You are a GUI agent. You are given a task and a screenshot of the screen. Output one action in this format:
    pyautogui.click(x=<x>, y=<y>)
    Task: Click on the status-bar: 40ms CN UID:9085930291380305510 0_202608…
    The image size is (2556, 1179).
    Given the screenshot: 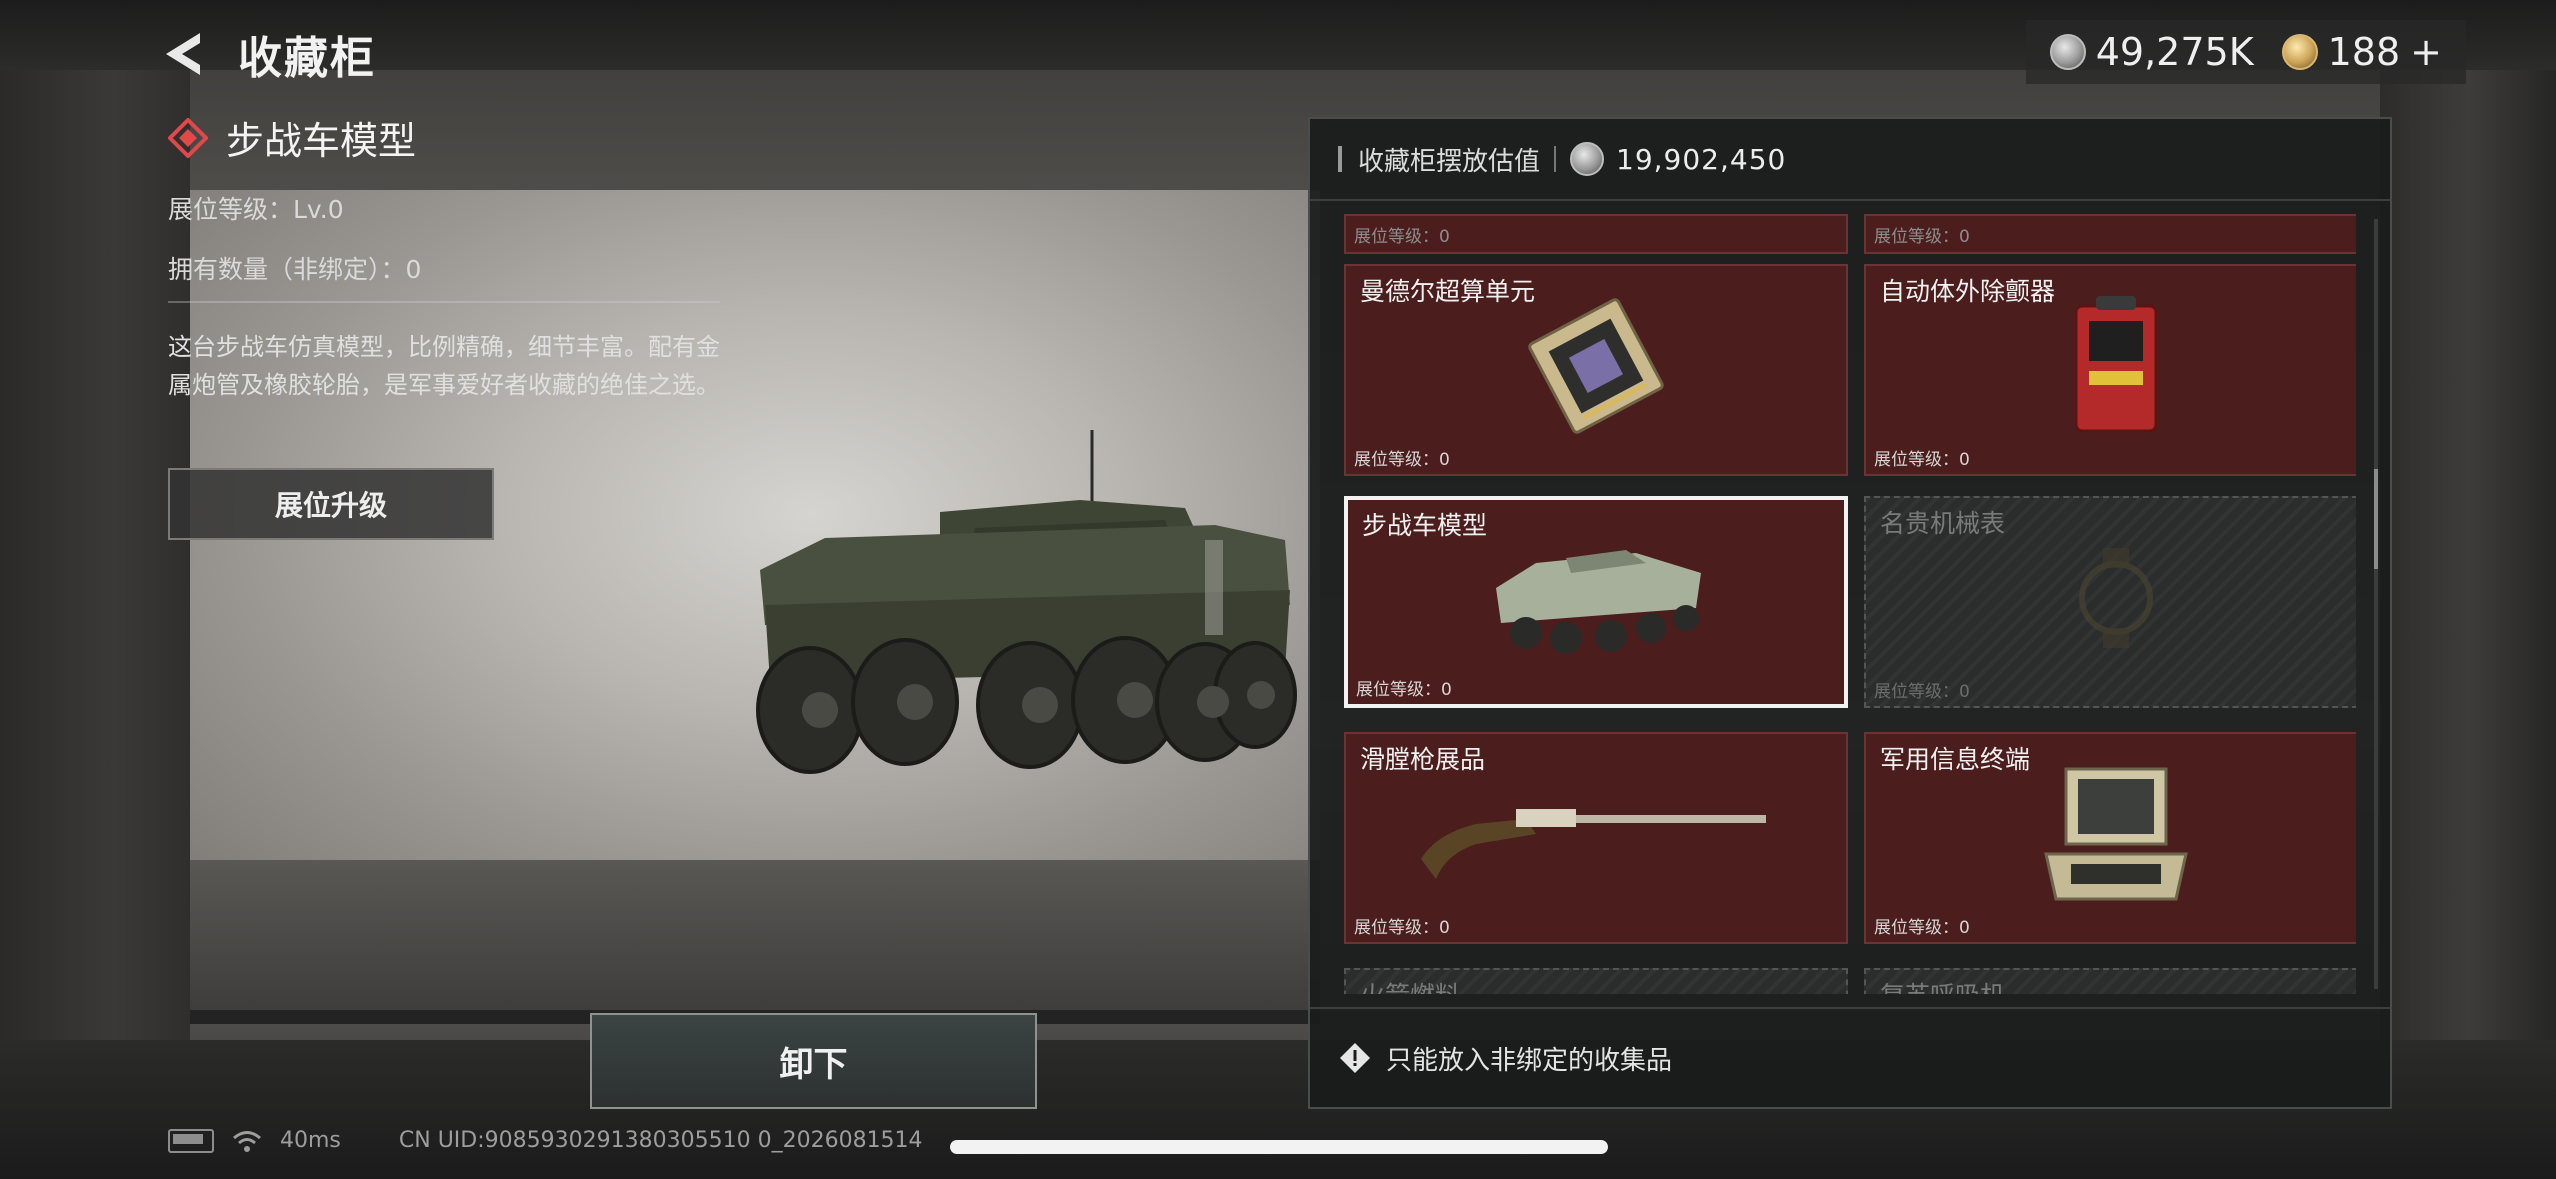 What is the action you would take?
    pyautogui.click(x=545, y=1140)
    